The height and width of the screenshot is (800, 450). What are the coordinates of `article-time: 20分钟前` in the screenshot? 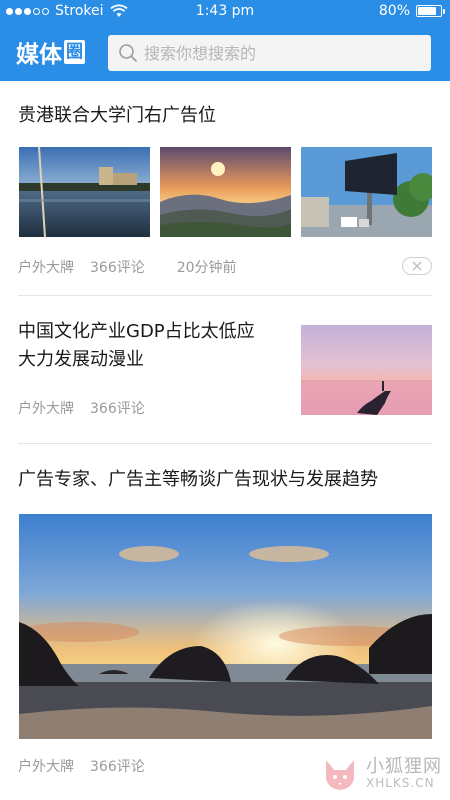 It's located at (206, 268).